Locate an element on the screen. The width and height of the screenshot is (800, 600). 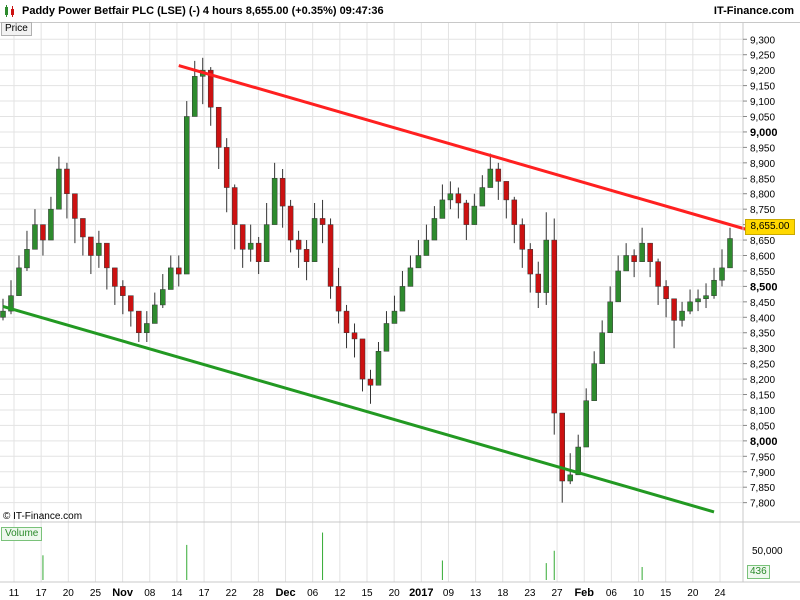
x-tick-label: 24 is located at coordinates (720, 593).